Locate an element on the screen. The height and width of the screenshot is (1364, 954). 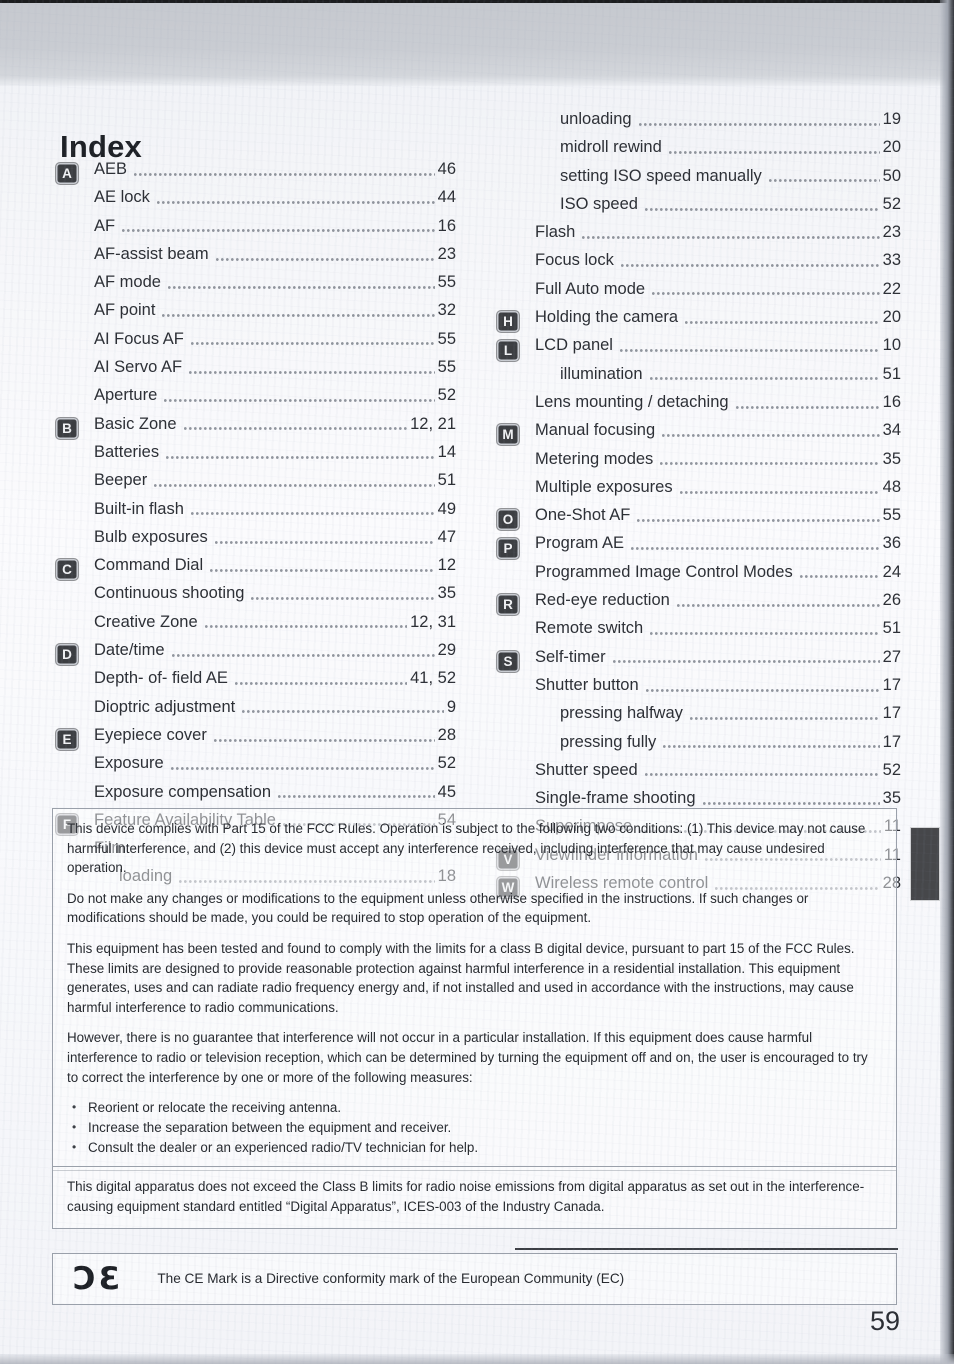
index-entry-label: Remote switch is located at coordinates (589, 628).